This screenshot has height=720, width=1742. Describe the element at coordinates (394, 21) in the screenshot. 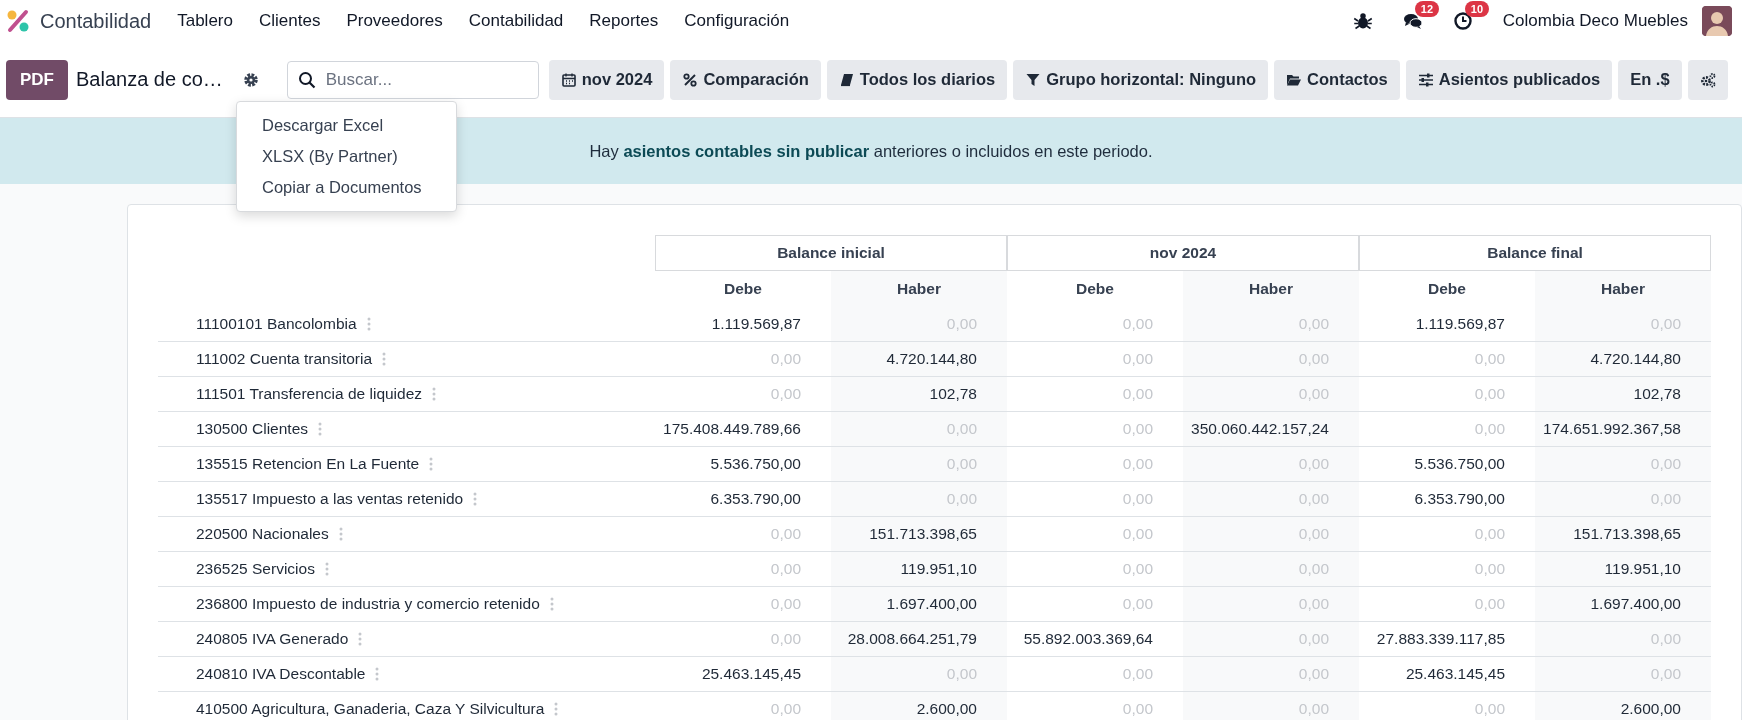

I see `menu-item: Proveedores` at that location.